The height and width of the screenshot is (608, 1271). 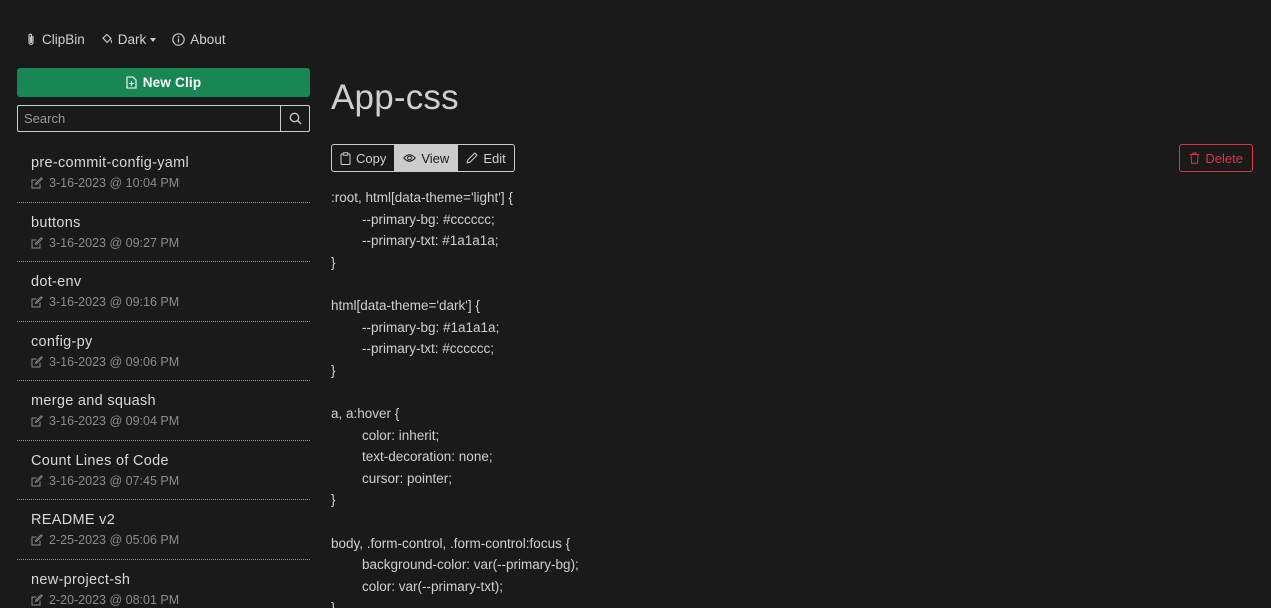 I want to click on new-clip-label: New Clip, so click(x=172, y=82).